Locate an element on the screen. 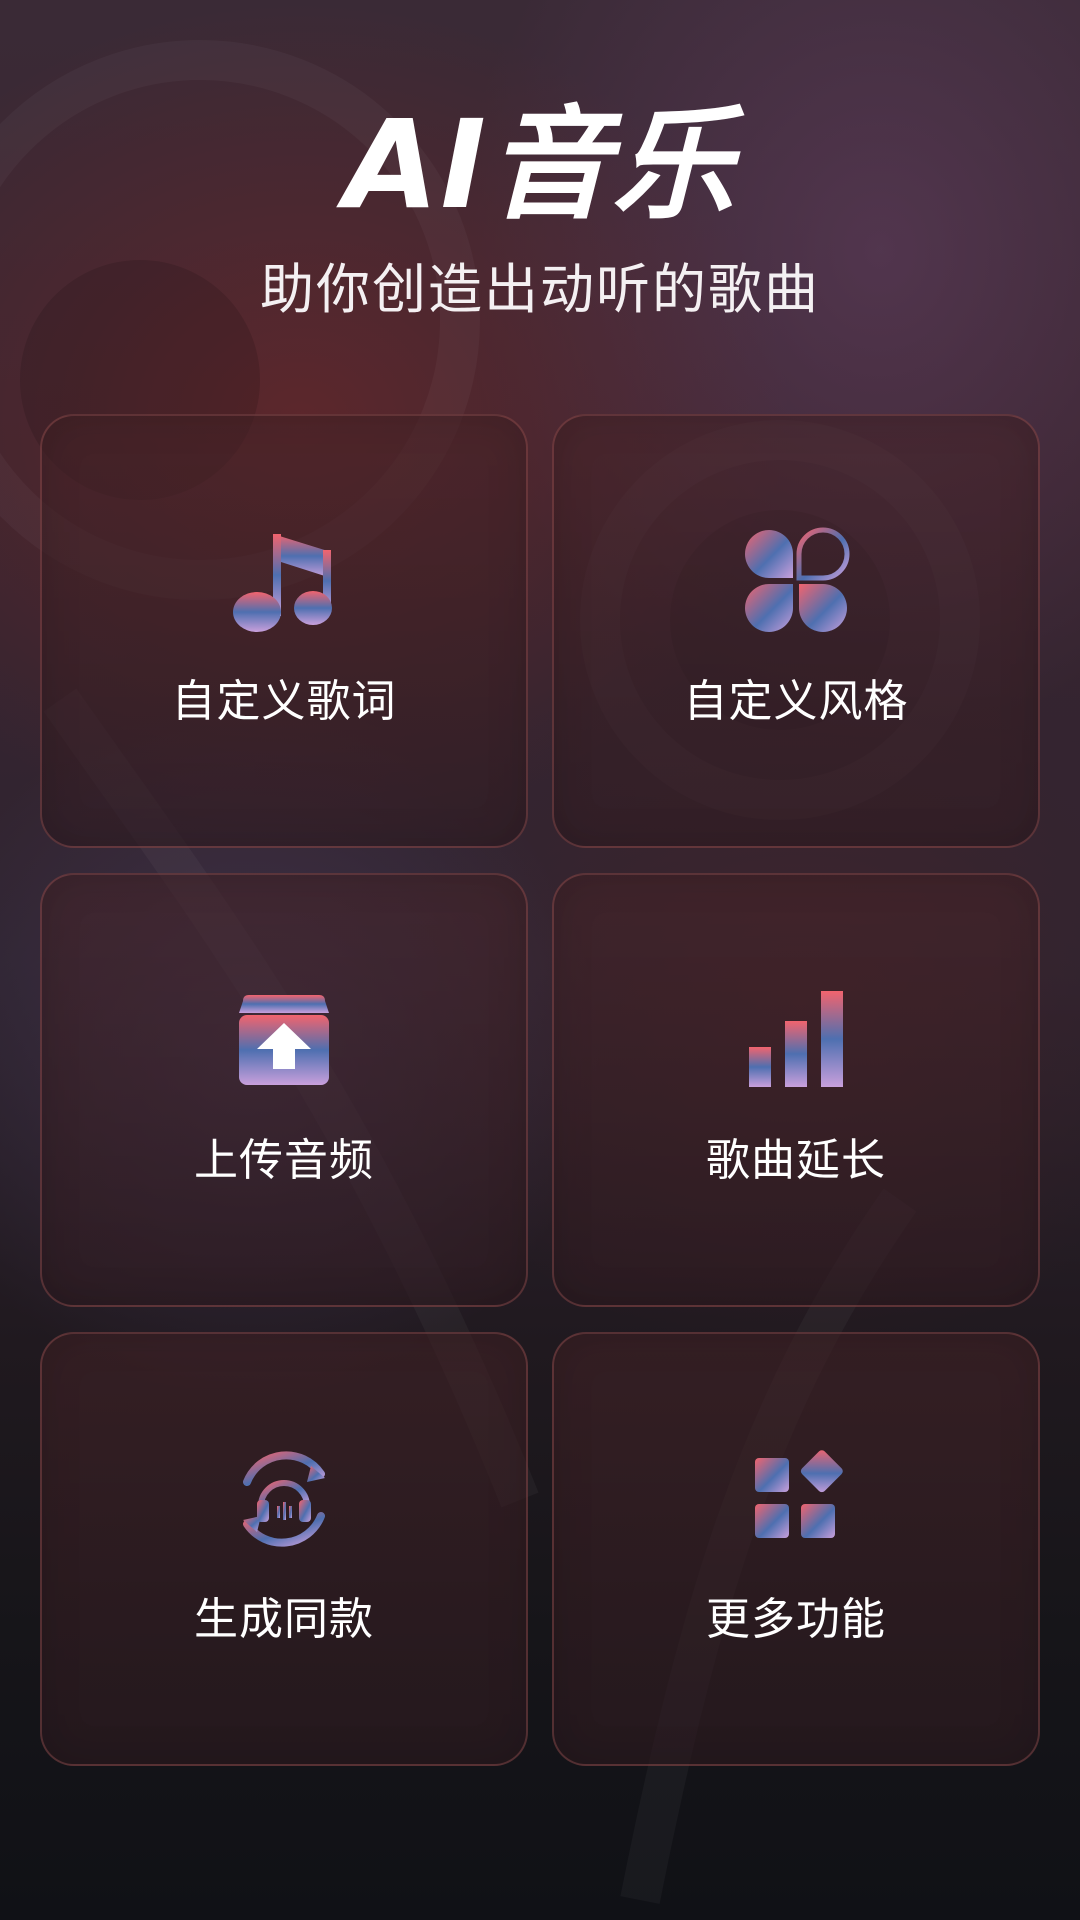 The image size is (1080, 1920). feature-card-song-extend: 歌曲延长 is located at coordinates (796, 1090).